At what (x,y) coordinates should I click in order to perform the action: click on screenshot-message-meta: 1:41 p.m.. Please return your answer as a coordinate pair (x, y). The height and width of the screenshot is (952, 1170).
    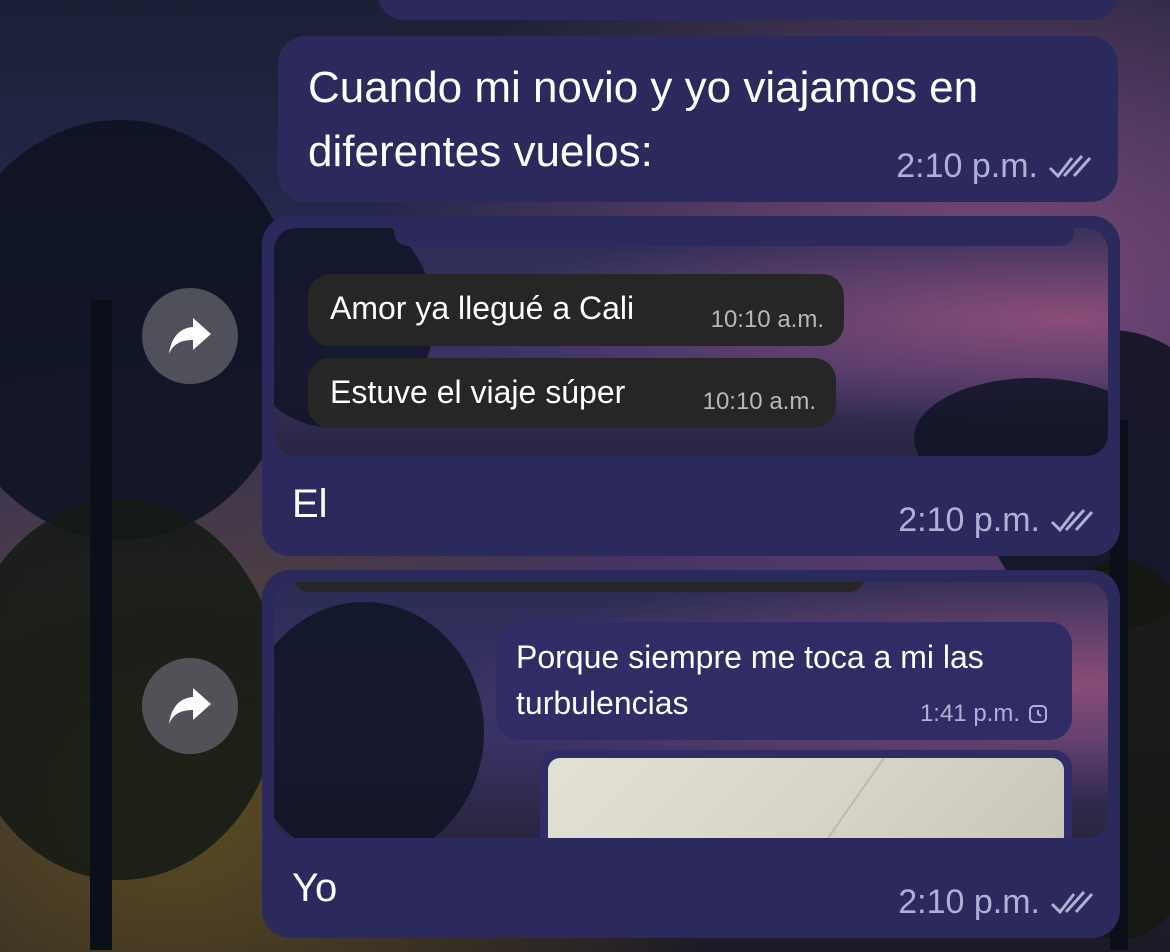
    Looking at the image, I should click on (984, 714).